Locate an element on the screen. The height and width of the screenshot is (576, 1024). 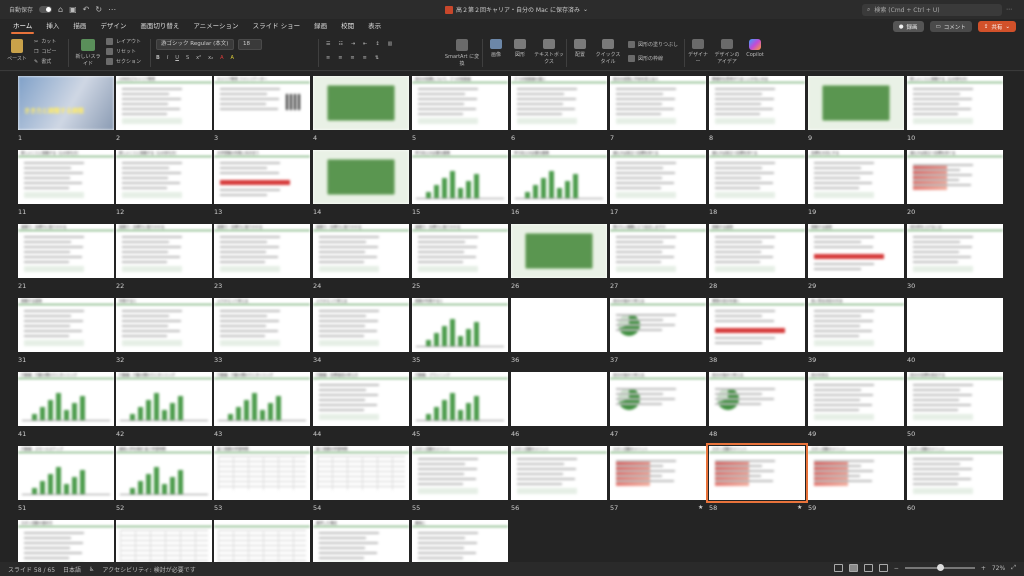
designer-button: デザイナー is located at coordinates (698, 52).